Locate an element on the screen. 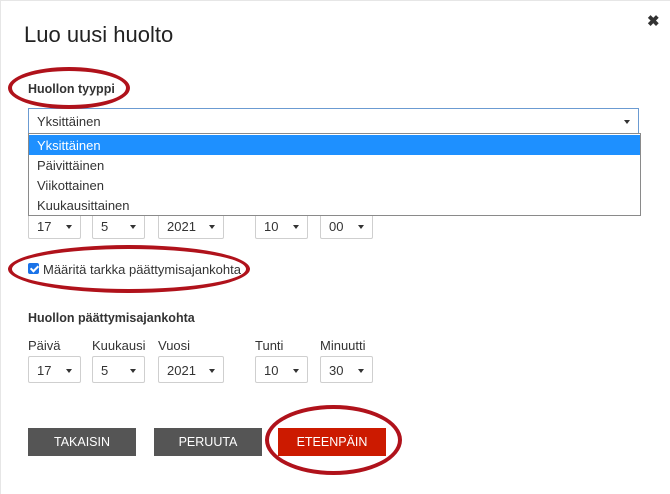 The height and width of the screenshot is (494, 670). end-hour-label: Tunti is located at coordinates (269, 345).